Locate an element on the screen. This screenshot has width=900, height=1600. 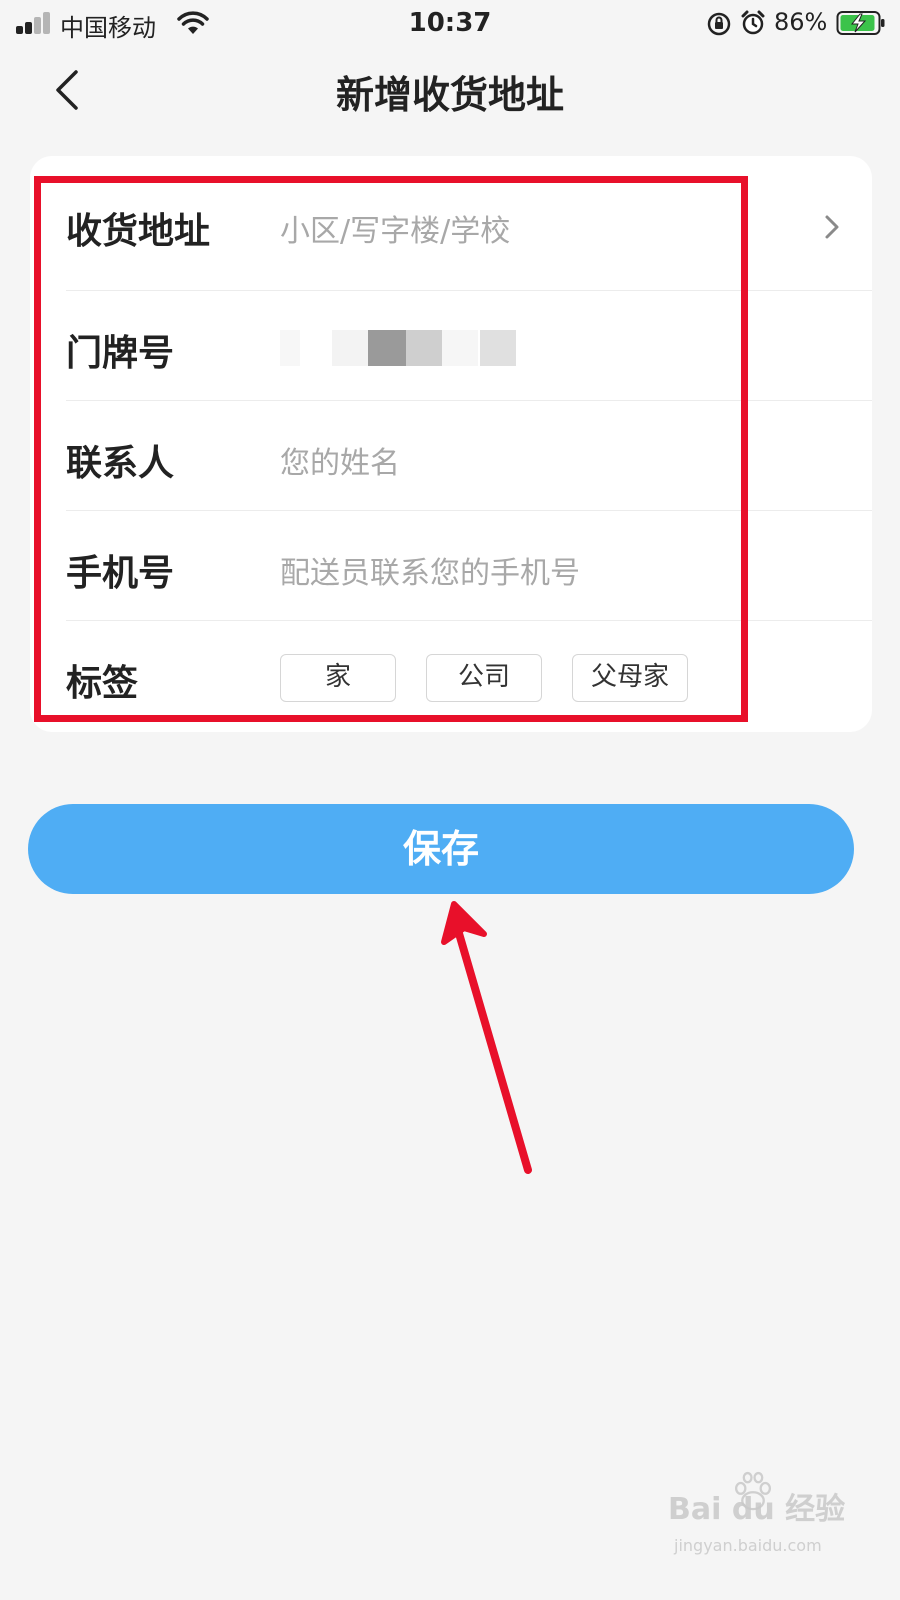
save-button: 保存 is located at coordinates (441, 849).